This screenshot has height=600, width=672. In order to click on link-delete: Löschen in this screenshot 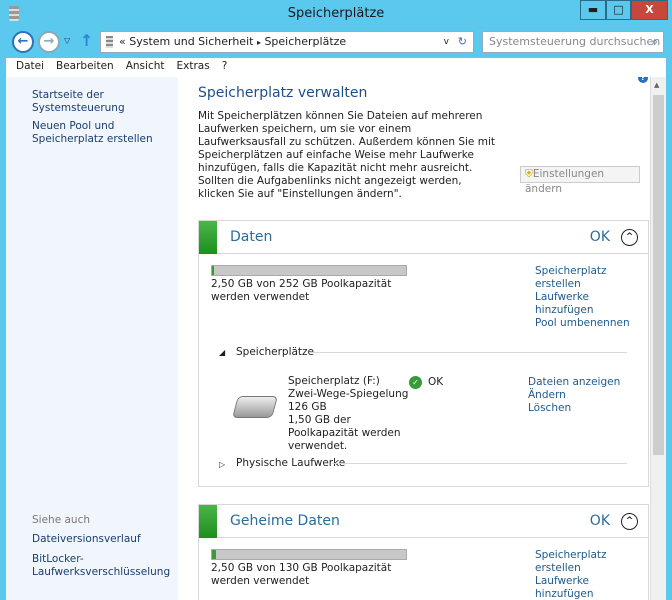, I will do `click(549, 408)`.